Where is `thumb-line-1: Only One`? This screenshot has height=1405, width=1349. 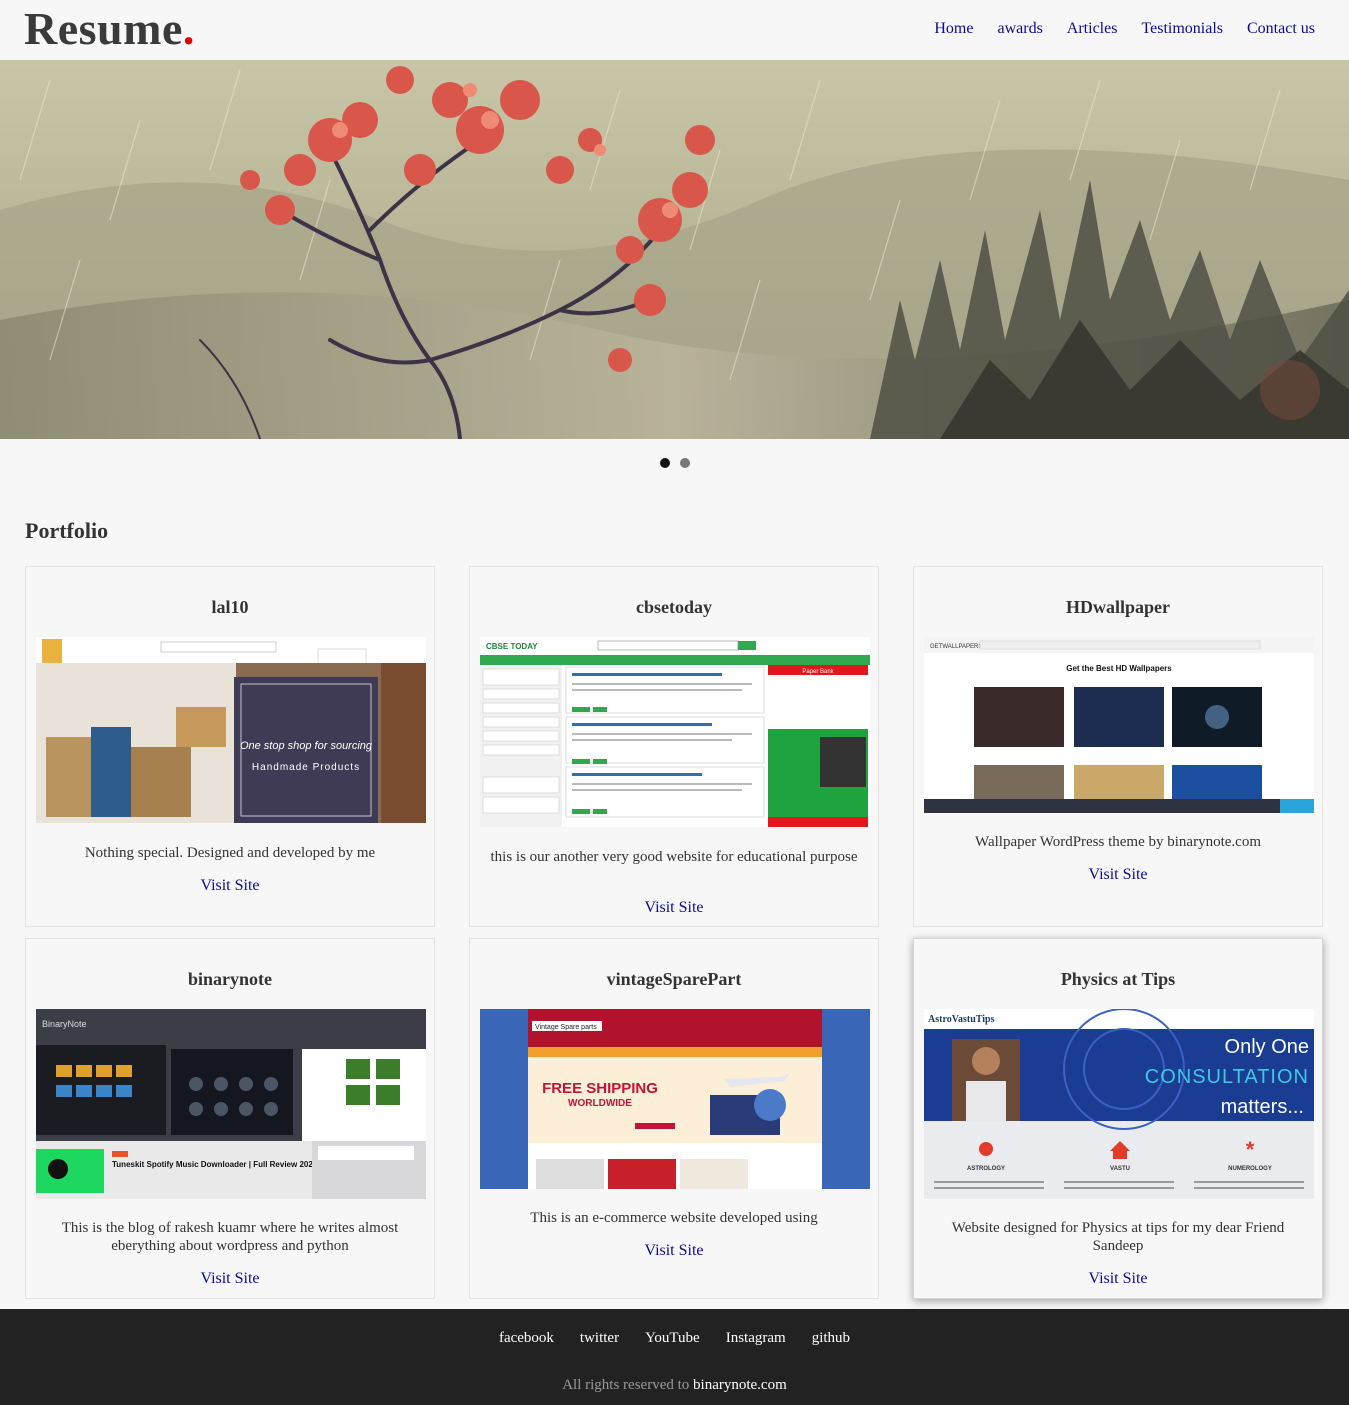 thumb-line-1: Only One is located at coordinates (1267, 1047).